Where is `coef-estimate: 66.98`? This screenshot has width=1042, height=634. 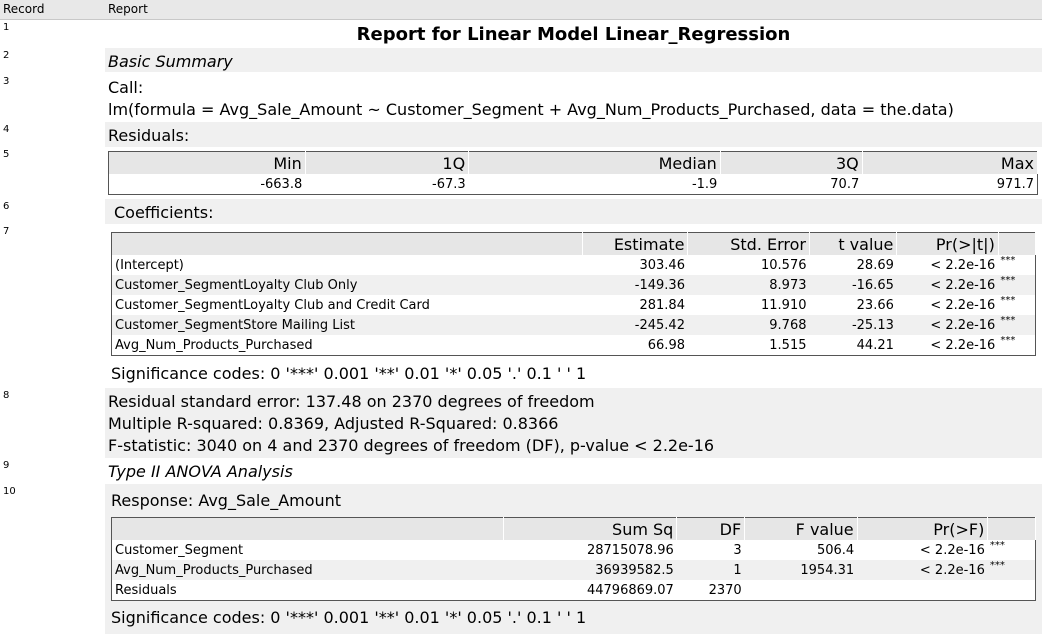
coef-estimate: 66.98 is located at coordinates (635, 345).